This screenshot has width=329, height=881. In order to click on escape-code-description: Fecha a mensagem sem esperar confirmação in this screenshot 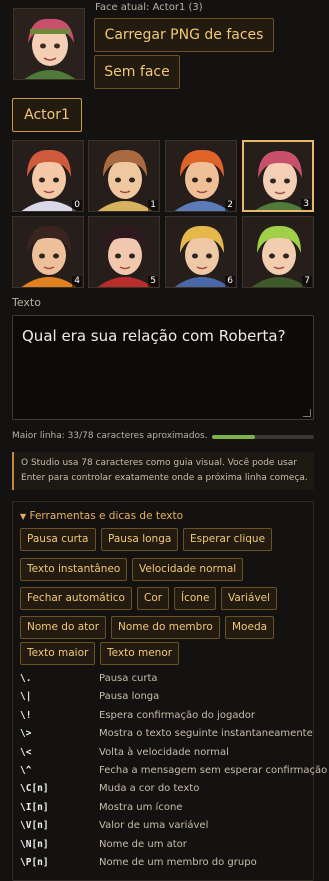, I will do `click(213, 770)`.